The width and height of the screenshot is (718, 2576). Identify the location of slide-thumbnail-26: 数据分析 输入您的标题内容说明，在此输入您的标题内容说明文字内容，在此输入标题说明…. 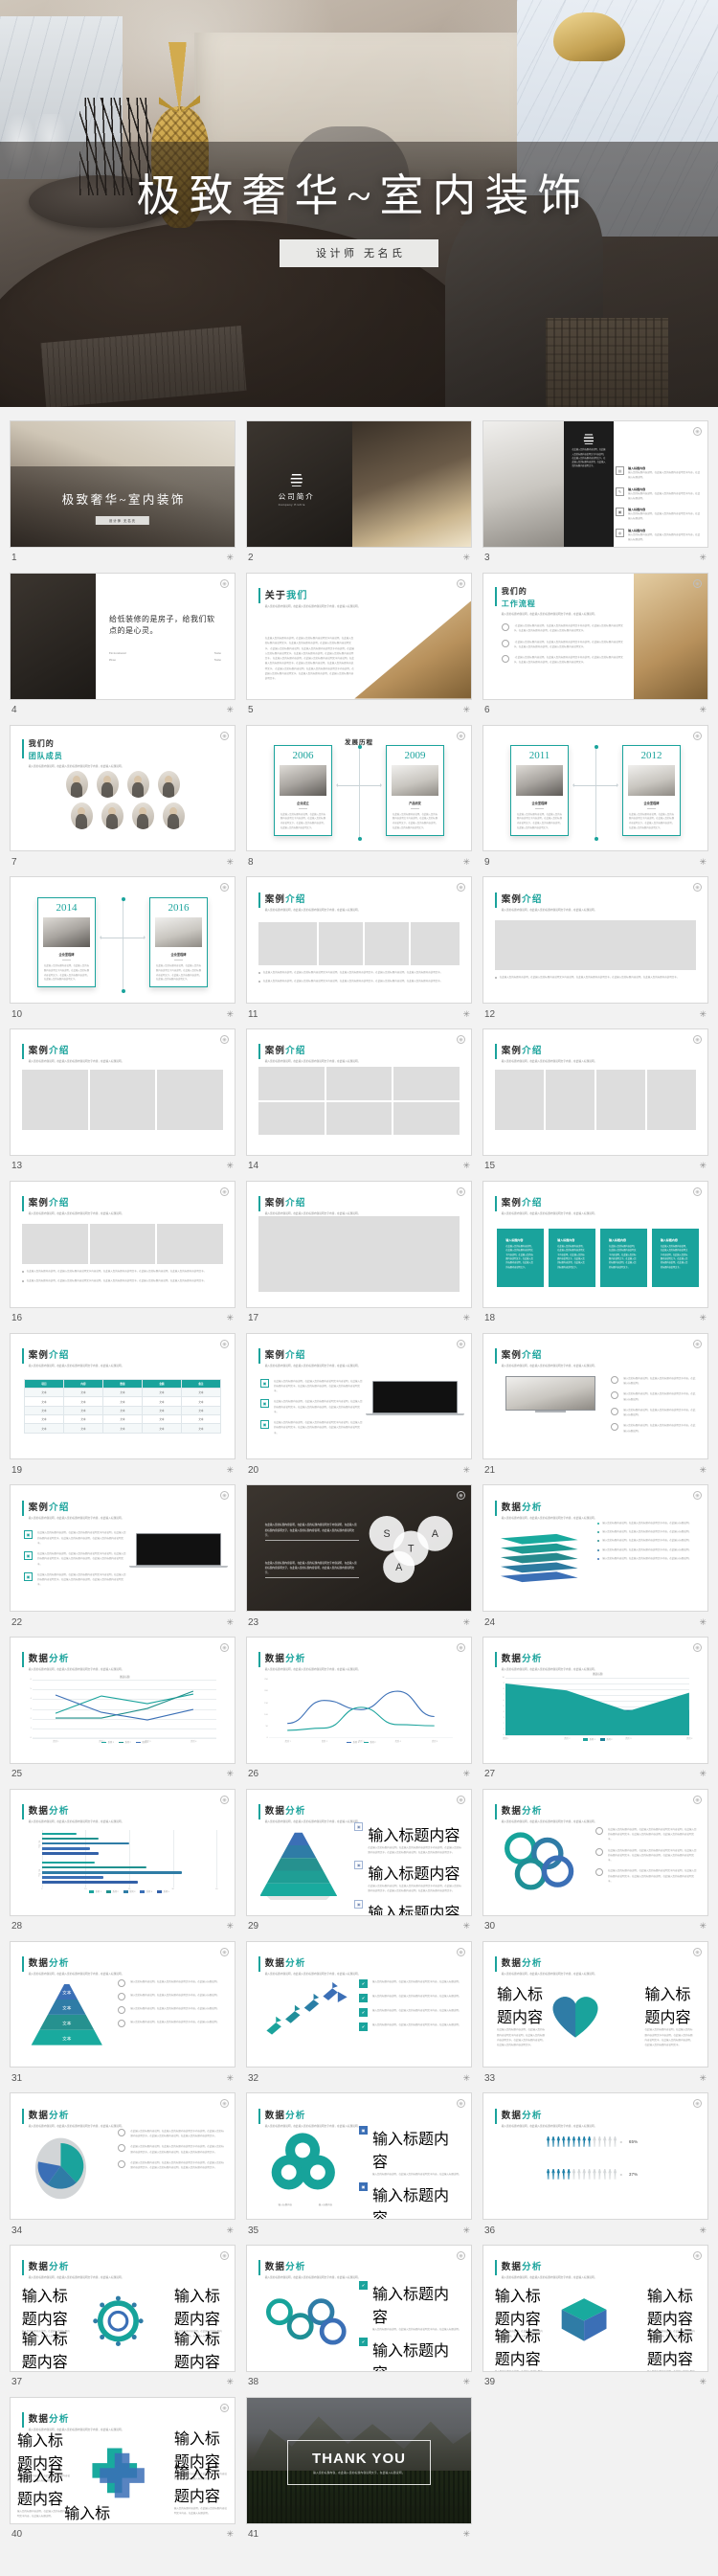
(359, 1700).